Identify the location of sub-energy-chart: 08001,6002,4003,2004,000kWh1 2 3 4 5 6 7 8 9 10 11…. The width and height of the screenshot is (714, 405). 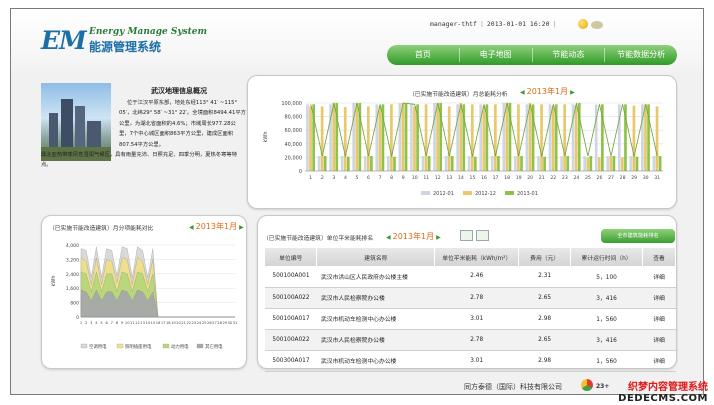
(144, 296).